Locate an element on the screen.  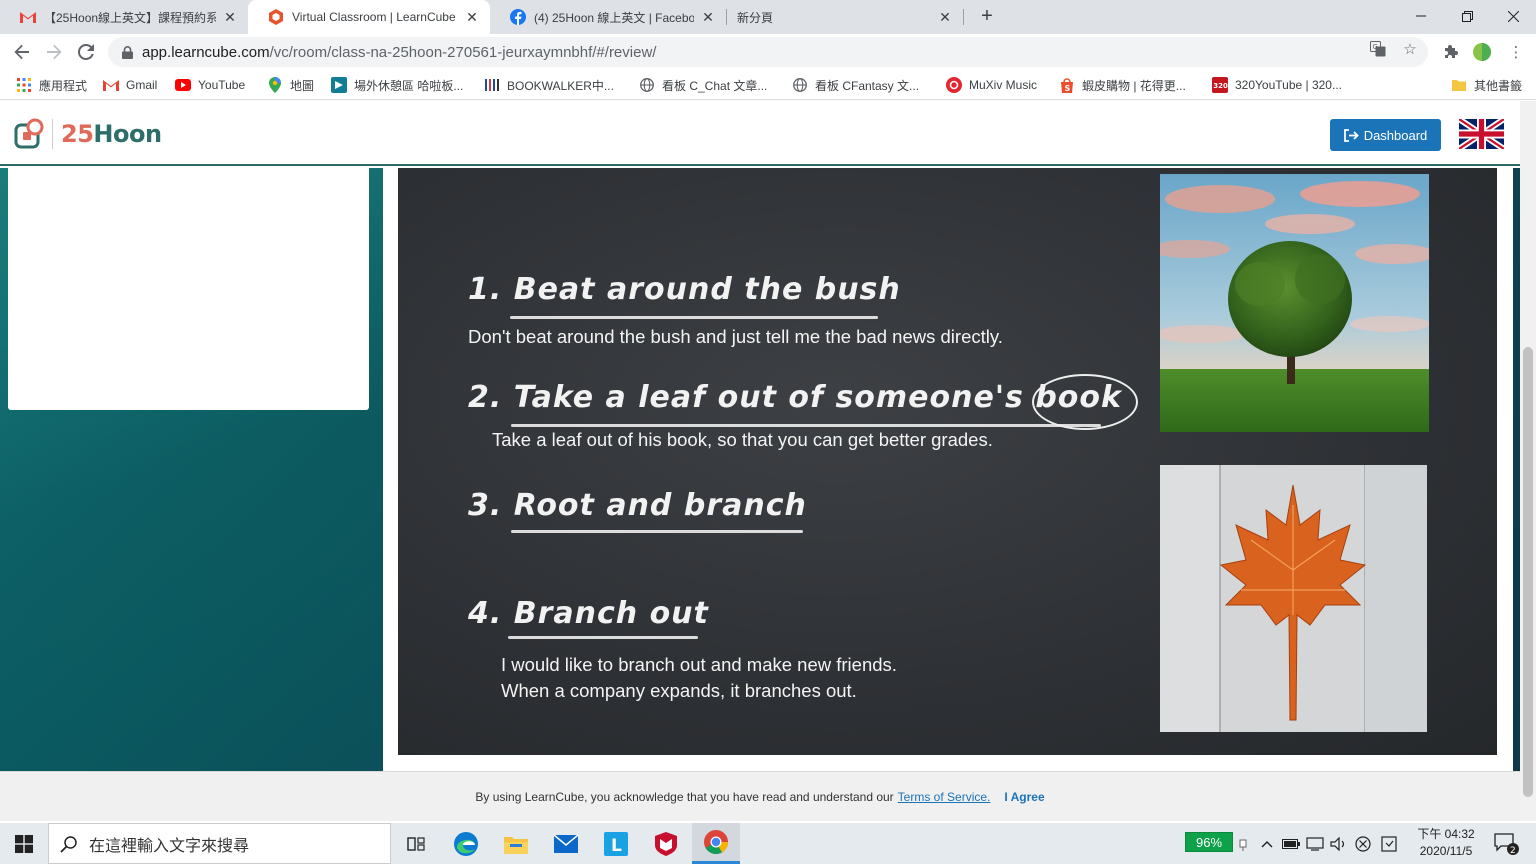
bookwalker-icon is located at coordinates (492, 85).